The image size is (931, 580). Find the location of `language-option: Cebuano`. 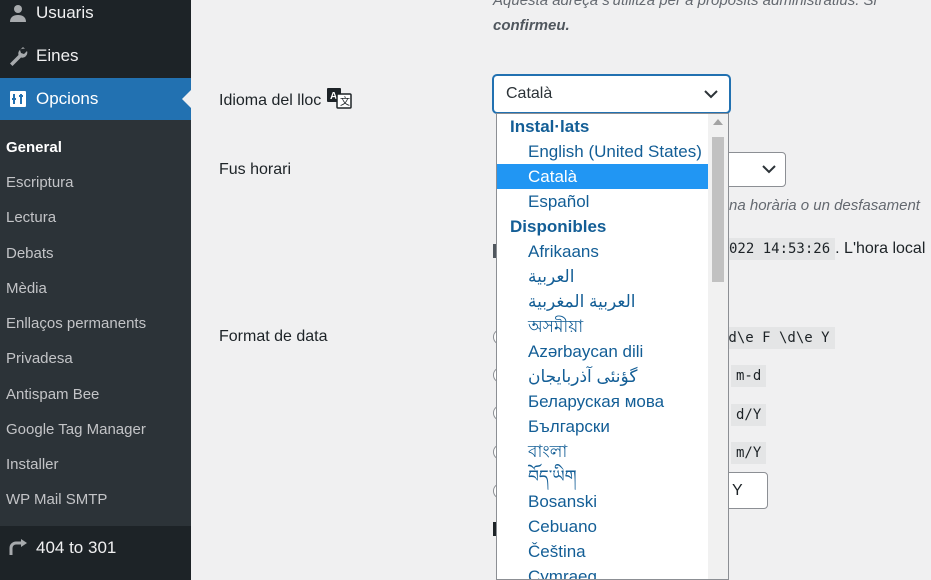

language-option: Cebuano is located at coordinates (602, 526).